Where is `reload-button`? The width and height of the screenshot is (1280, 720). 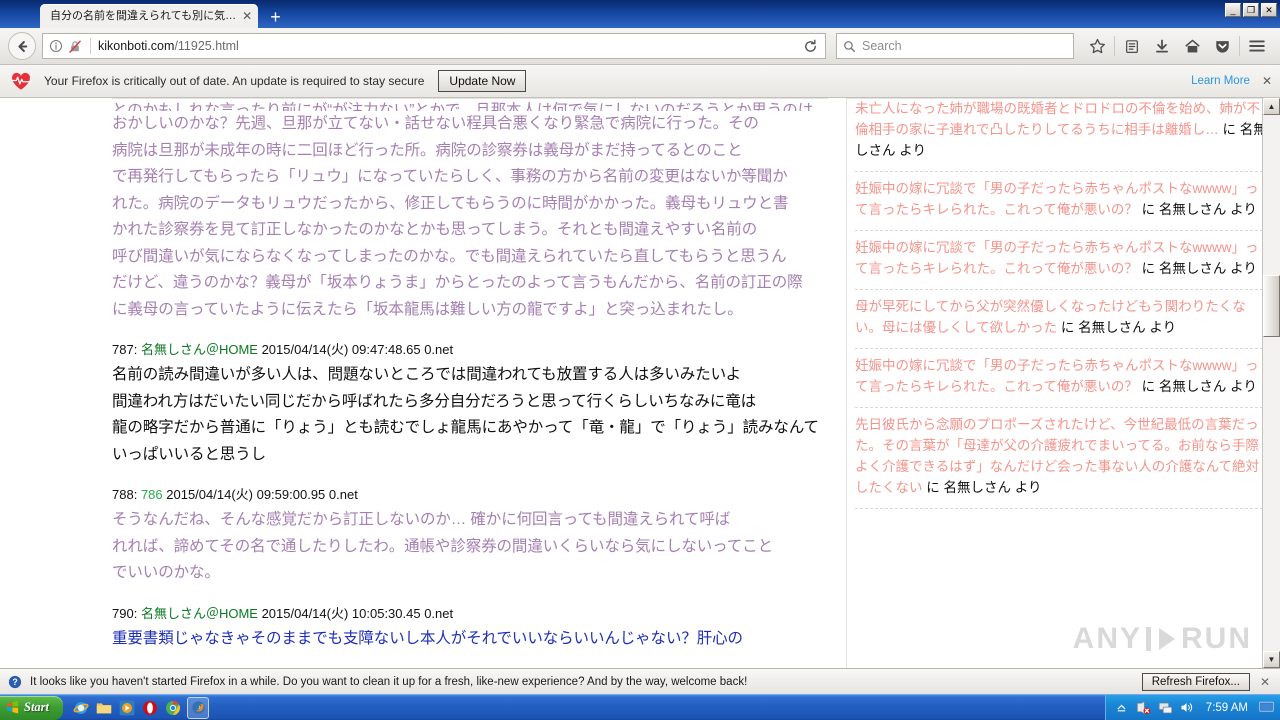 reload-button is located at coordinates (810, 46).